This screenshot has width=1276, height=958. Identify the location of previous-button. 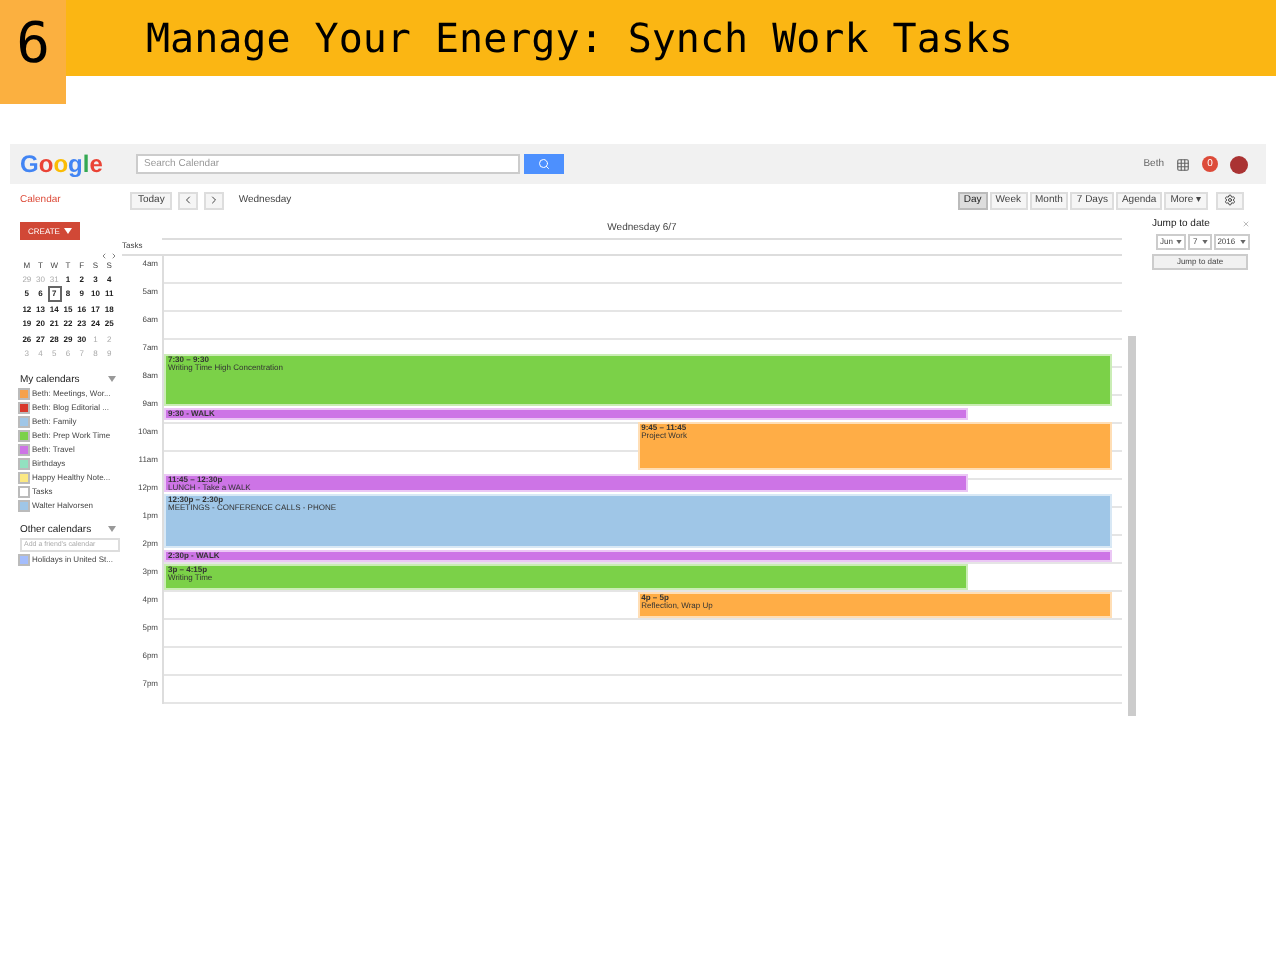
(188, 200).